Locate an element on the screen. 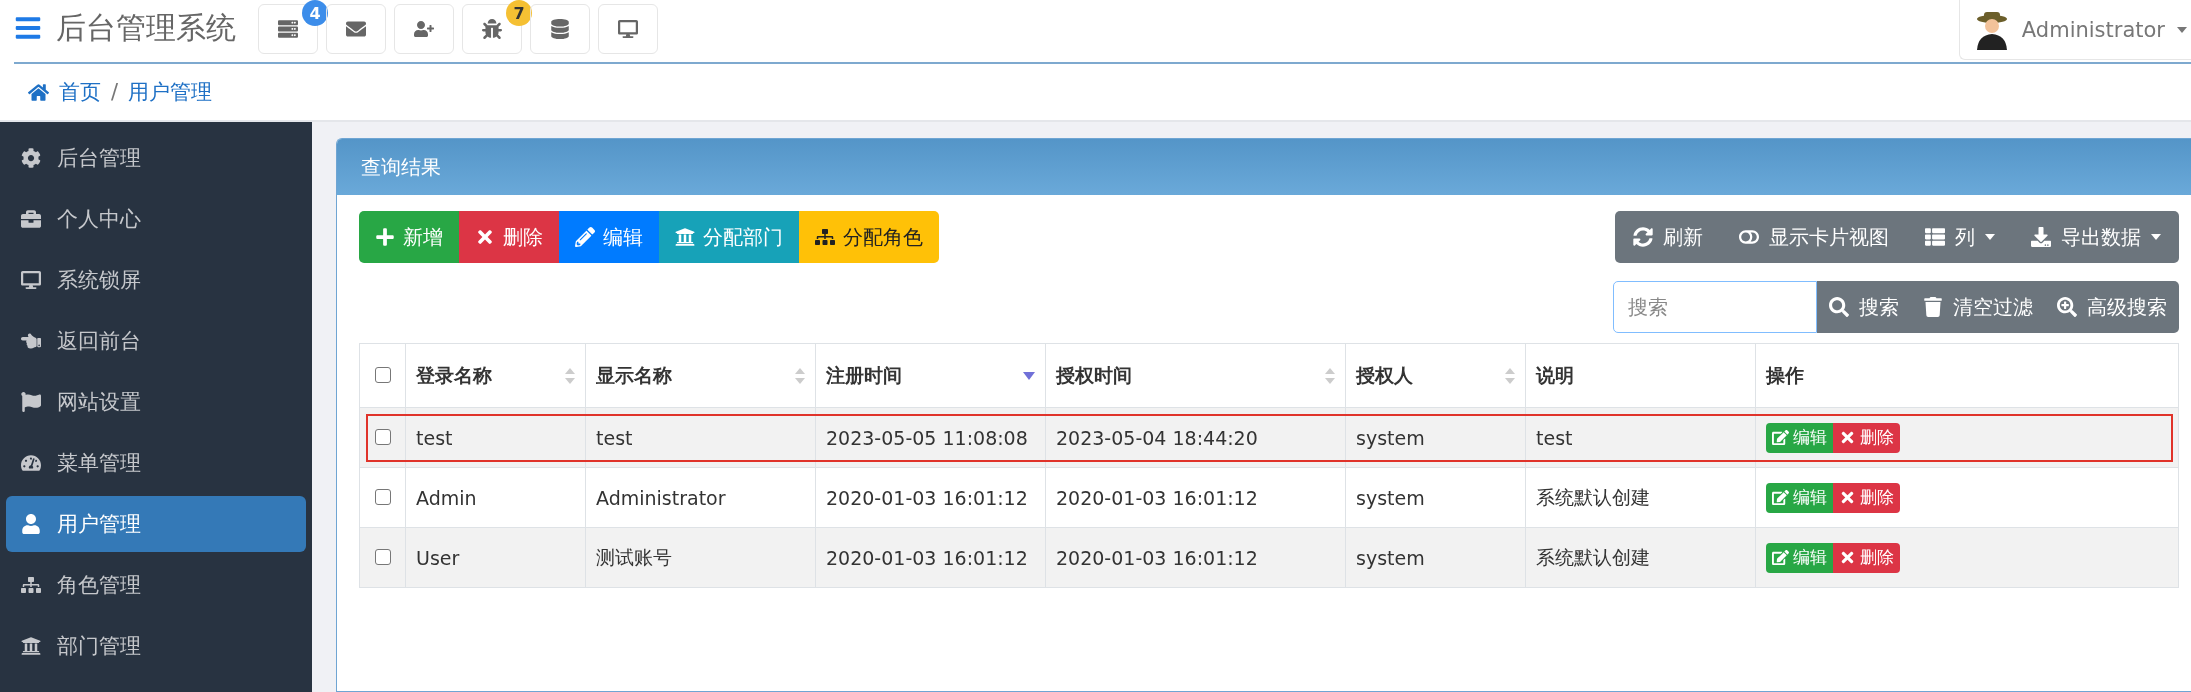  column-header: 显示名称 is located at coordinates (700, 375).